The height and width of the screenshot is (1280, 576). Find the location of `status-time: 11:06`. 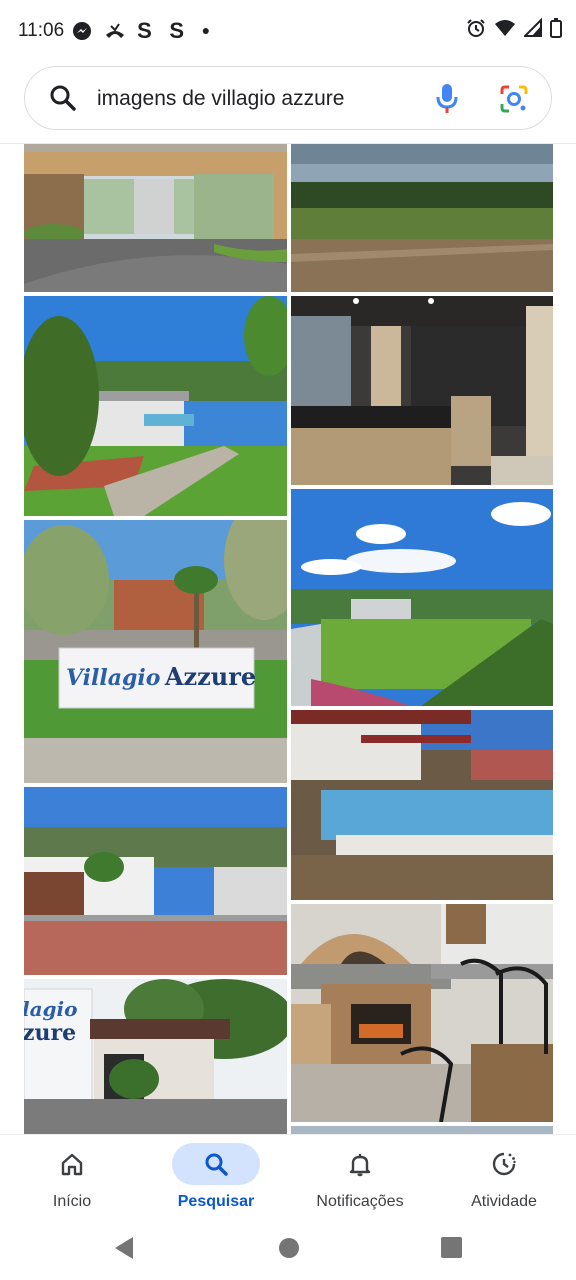

status-time: 11:06 is located at coordinates (41, 30).